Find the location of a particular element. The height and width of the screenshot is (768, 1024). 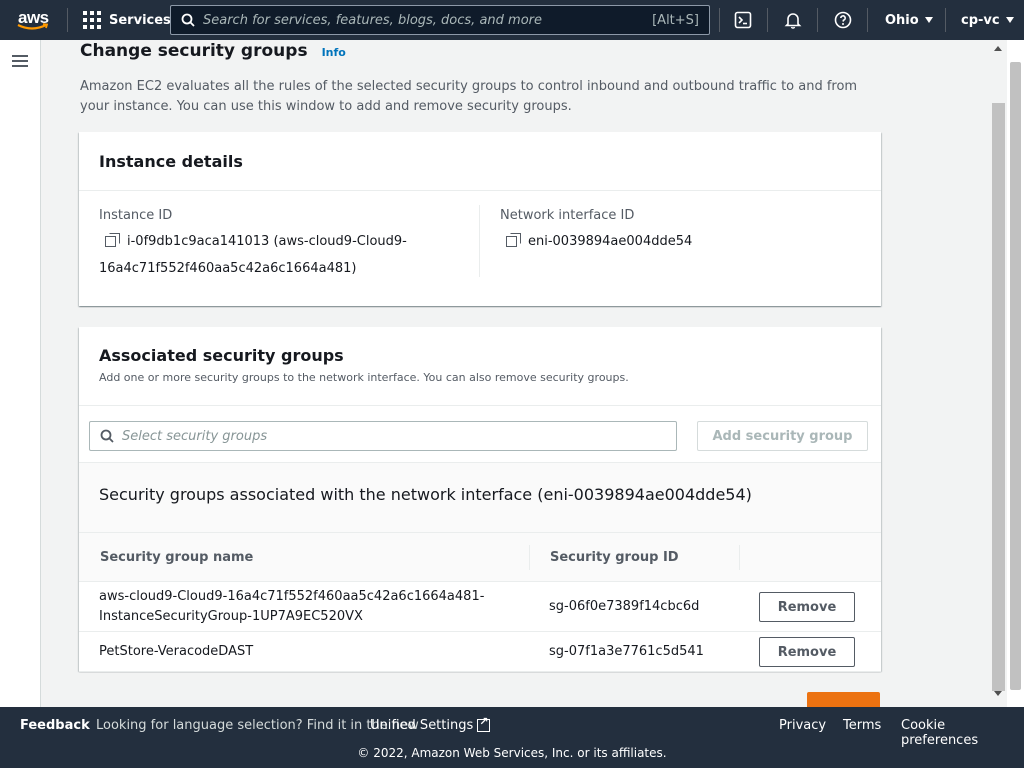

page-title-text: Change security groups is located at coordinates (194, 51).